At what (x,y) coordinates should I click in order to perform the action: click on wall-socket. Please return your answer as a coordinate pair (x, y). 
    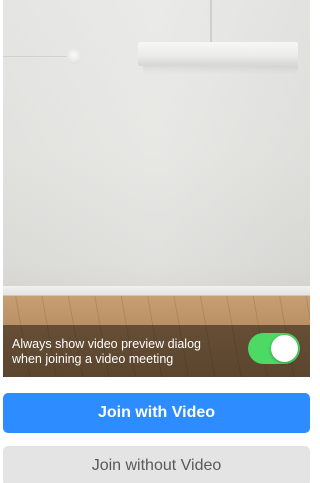
    Looking at the image, I should click on (74, 56).